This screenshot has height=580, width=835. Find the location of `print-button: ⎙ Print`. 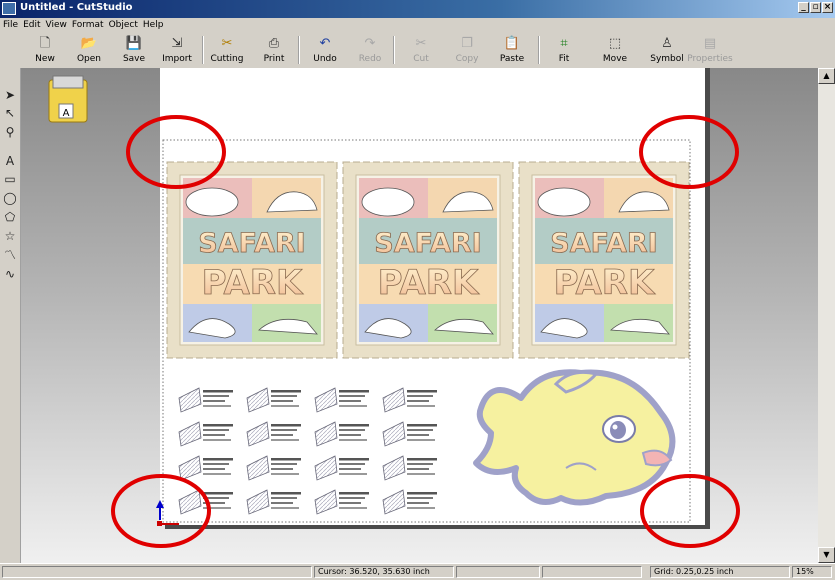

print-button: ⎙ Print is located at coordinates (274, 50).